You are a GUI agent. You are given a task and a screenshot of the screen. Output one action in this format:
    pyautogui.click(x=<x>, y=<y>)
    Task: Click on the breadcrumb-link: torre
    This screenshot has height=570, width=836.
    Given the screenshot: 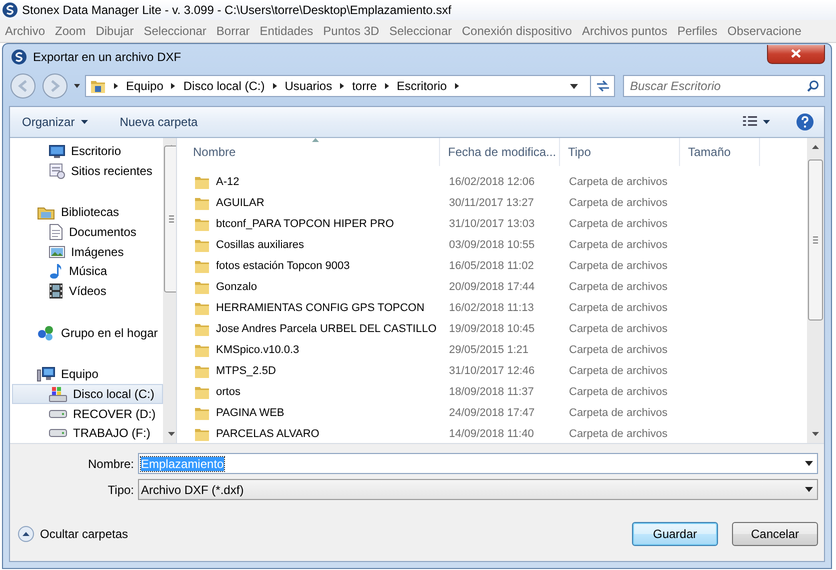 What is the action you would take?
    pyautogui.click(x=364, y=86)
    